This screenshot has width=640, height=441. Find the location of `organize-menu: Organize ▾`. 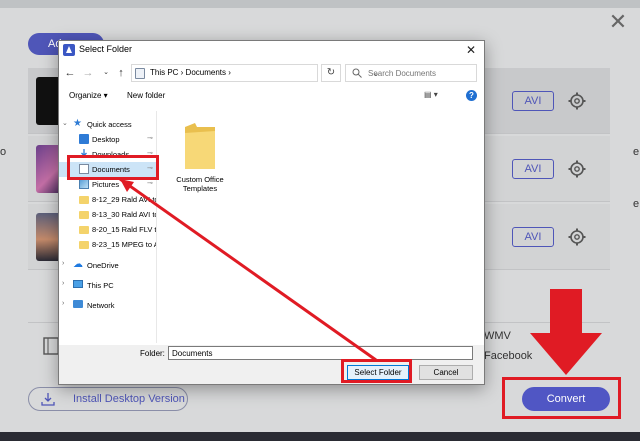

organize-menu: Organize ▾ is located at coordinates (88, 95).